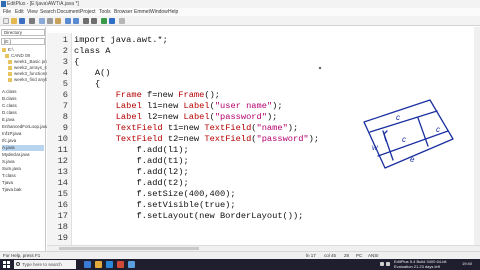 This screenshot has width=480, height=270. Describe the element at coordinates (48, 12) in the screenshot. I see `menu-search: Search` at that location.